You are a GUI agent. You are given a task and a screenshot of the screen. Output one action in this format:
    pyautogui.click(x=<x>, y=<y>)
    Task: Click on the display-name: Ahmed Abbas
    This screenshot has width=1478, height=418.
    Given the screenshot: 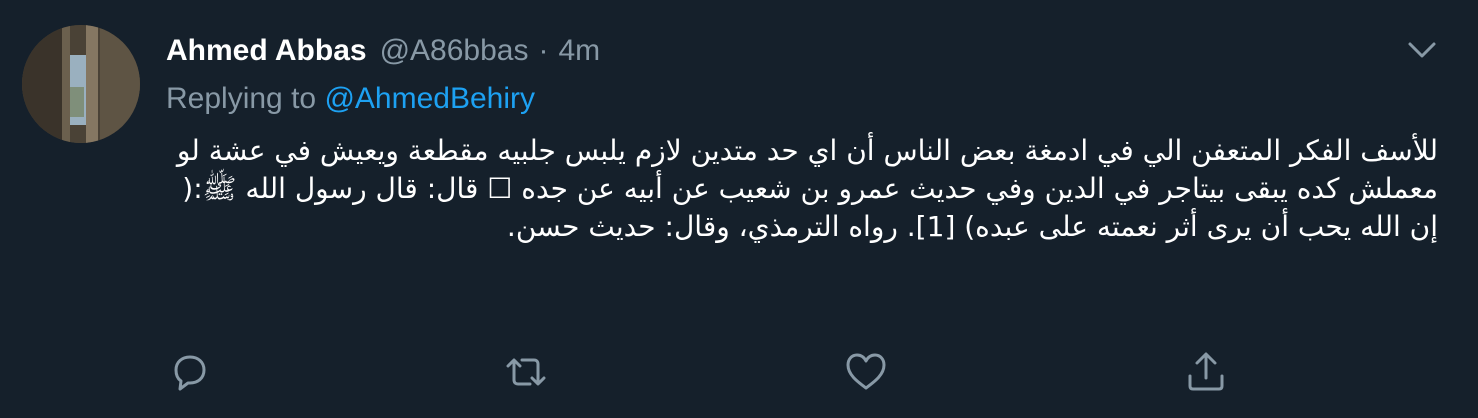 What is the action you would take?
    pyautogui.click(x=266, y=51)
    